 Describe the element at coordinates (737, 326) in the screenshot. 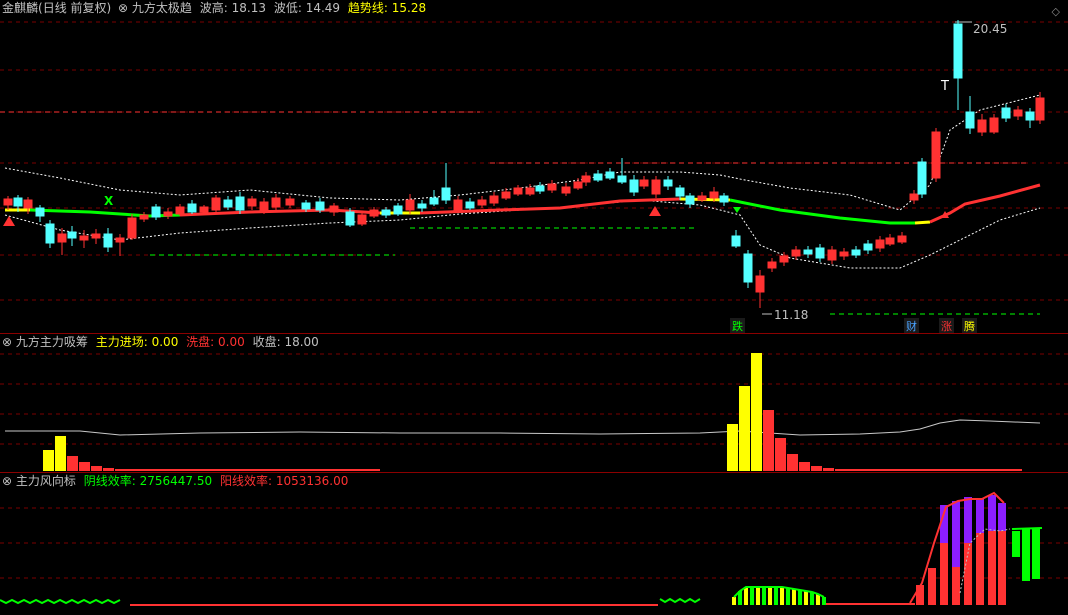

I see `badge-die: 跌` at that location.